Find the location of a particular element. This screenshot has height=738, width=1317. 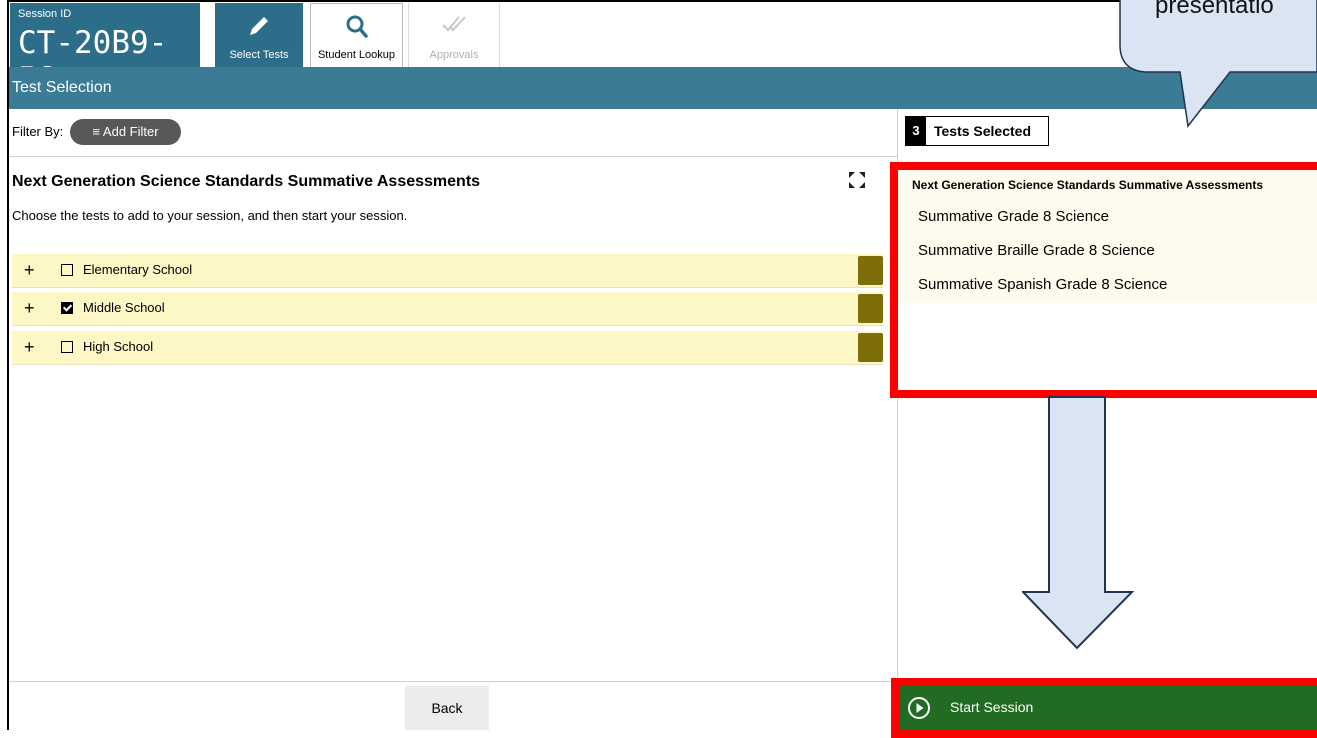

highlight-box-start-session is located at coordinates (1104, 708).